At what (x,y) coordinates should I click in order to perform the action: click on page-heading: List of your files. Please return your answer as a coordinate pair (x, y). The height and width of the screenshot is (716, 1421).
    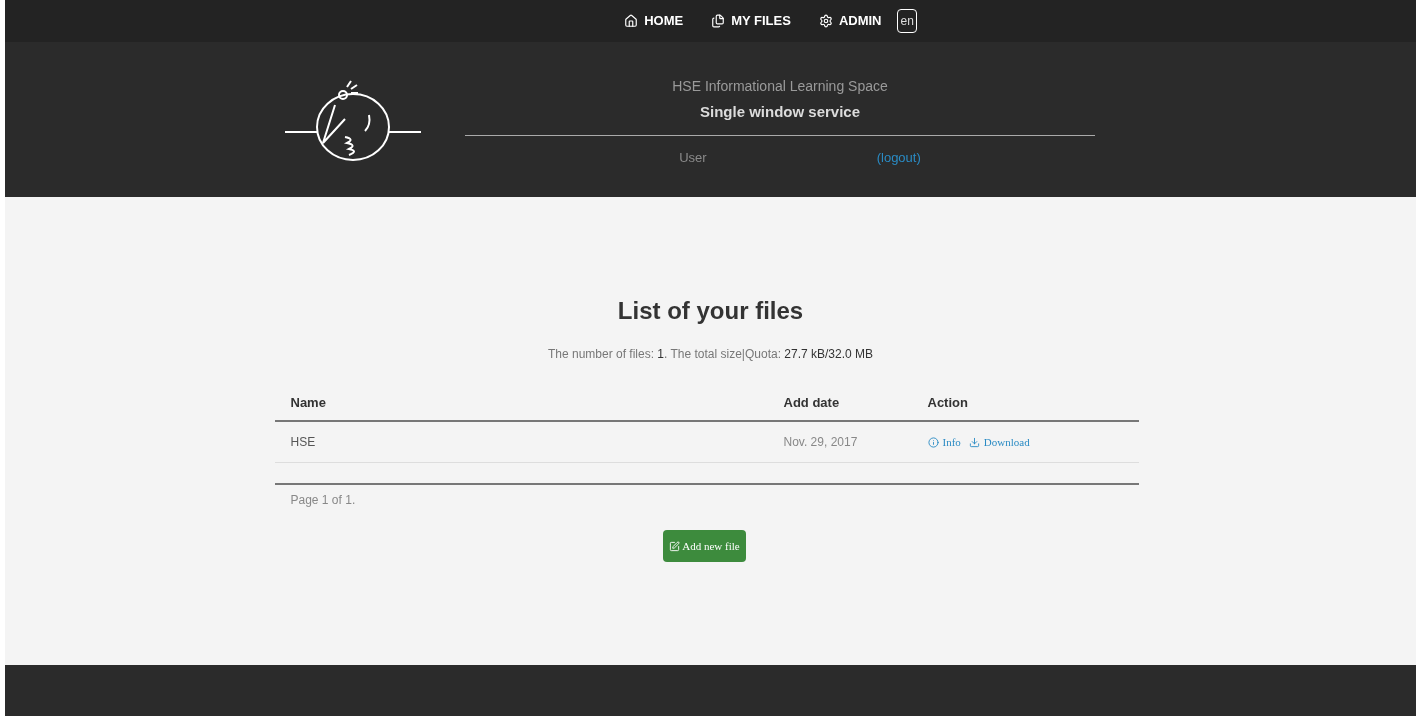
    Looking at the image, I should click on (710, 311).